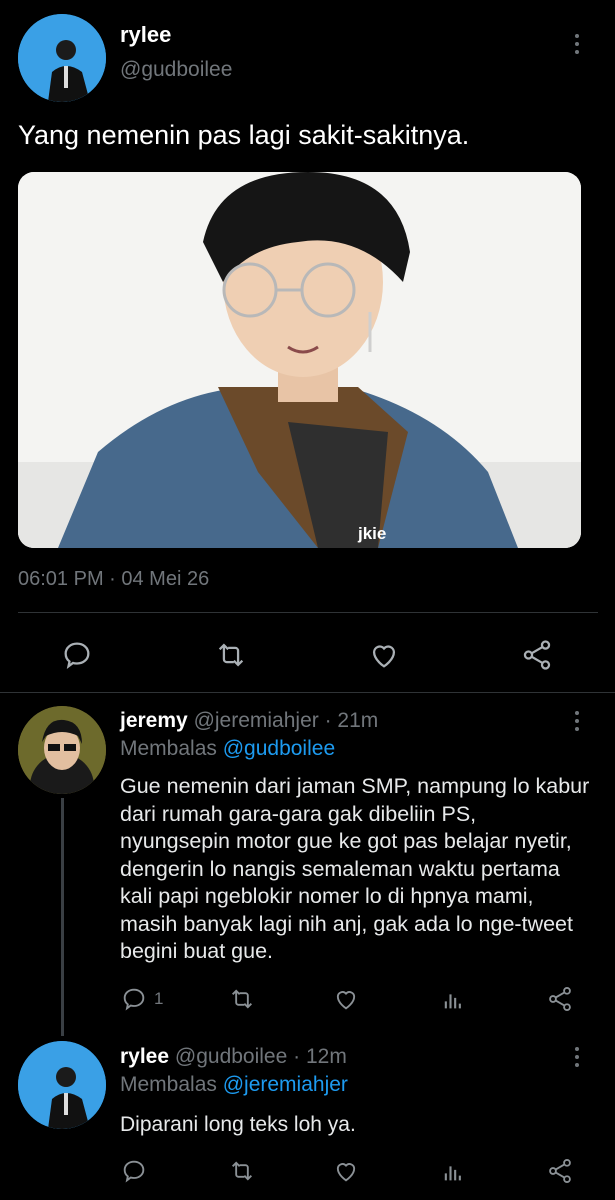  I want to click on avatar-jeremy, so click(62, 750).